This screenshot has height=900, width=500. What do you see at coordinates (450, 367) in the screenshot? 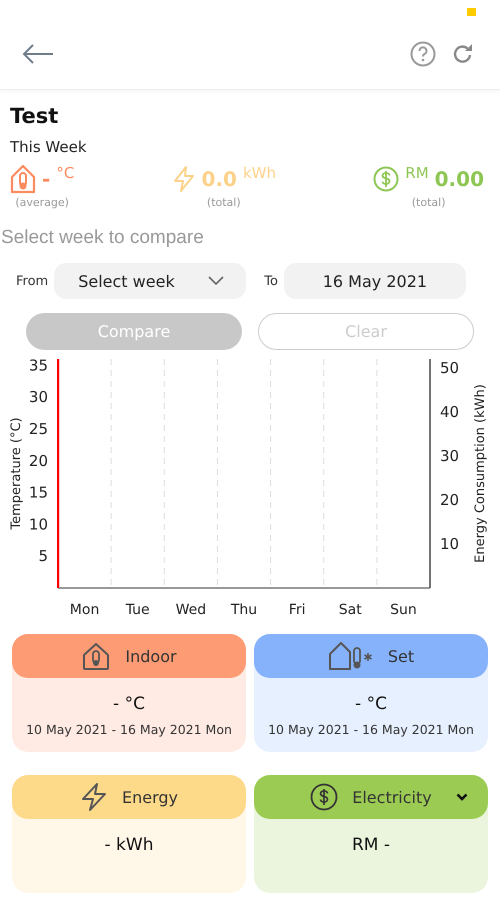
I see `y-tick-label: 50` at bounding box center [450, 367].